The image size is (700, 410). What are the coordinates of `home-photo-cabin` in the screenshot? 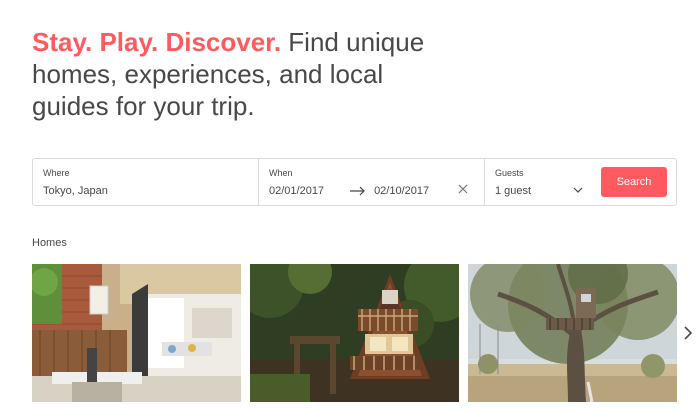 It's located at (354, 333).